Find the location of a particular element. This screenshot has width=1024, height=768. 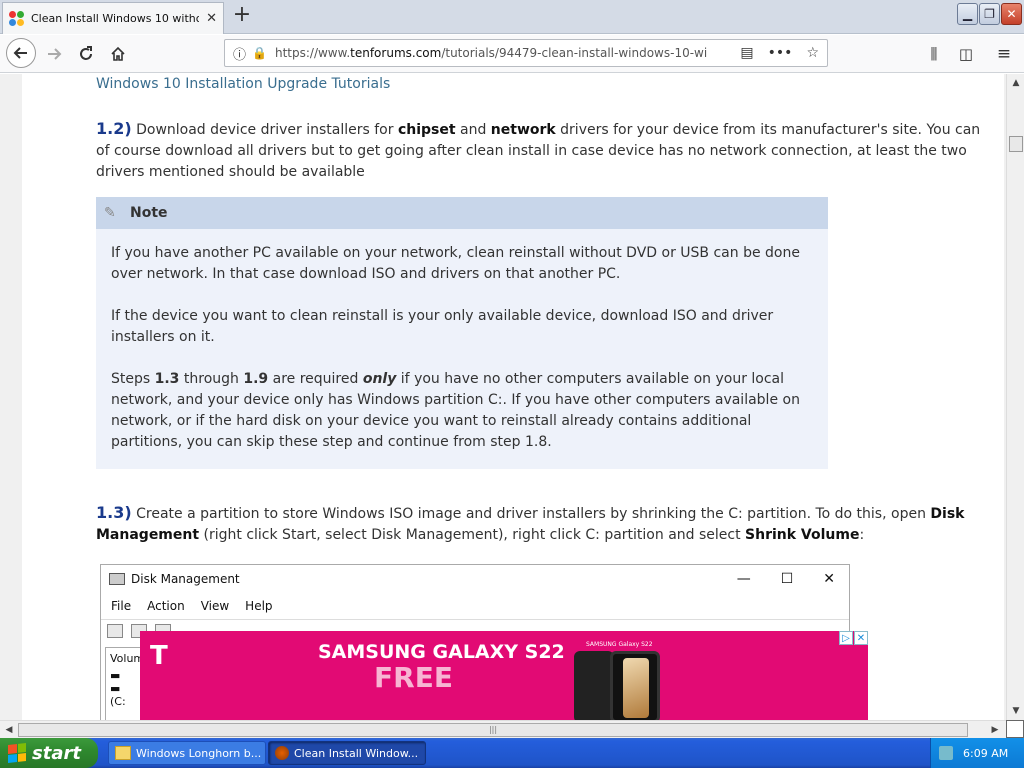

start-label: start is located at coordinates (56, 753).